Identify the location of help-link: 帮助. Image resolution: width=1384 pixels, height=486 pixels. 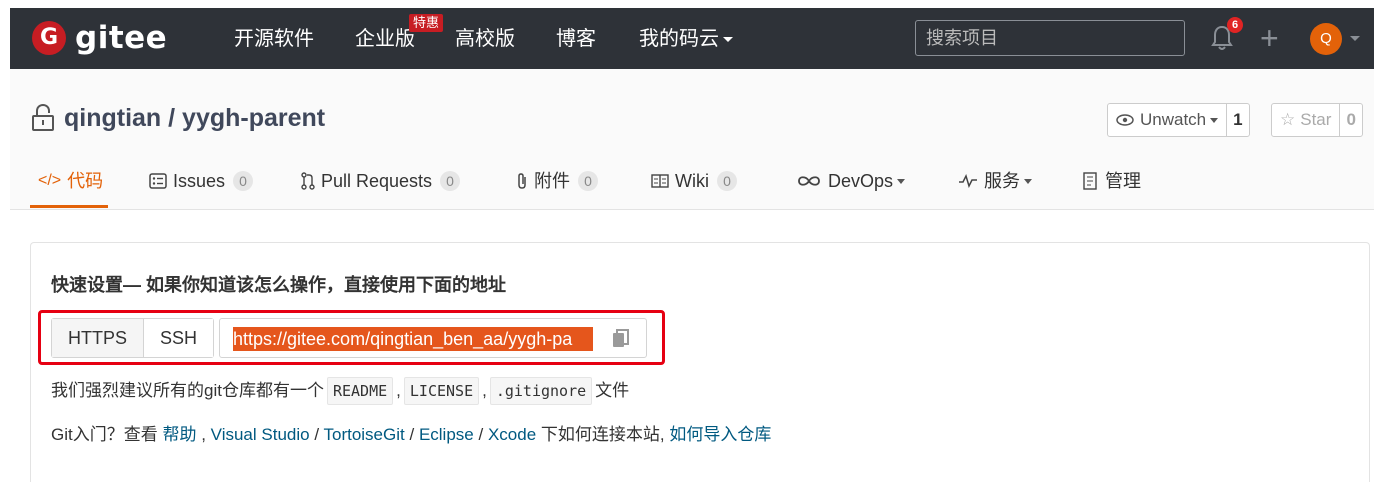
(179, 434).